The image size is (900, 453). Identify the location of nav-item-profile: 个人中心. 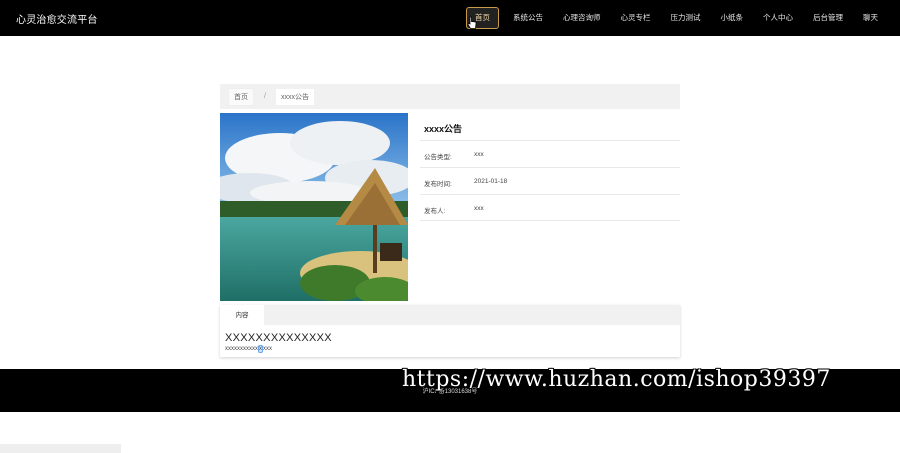
(778, 18).